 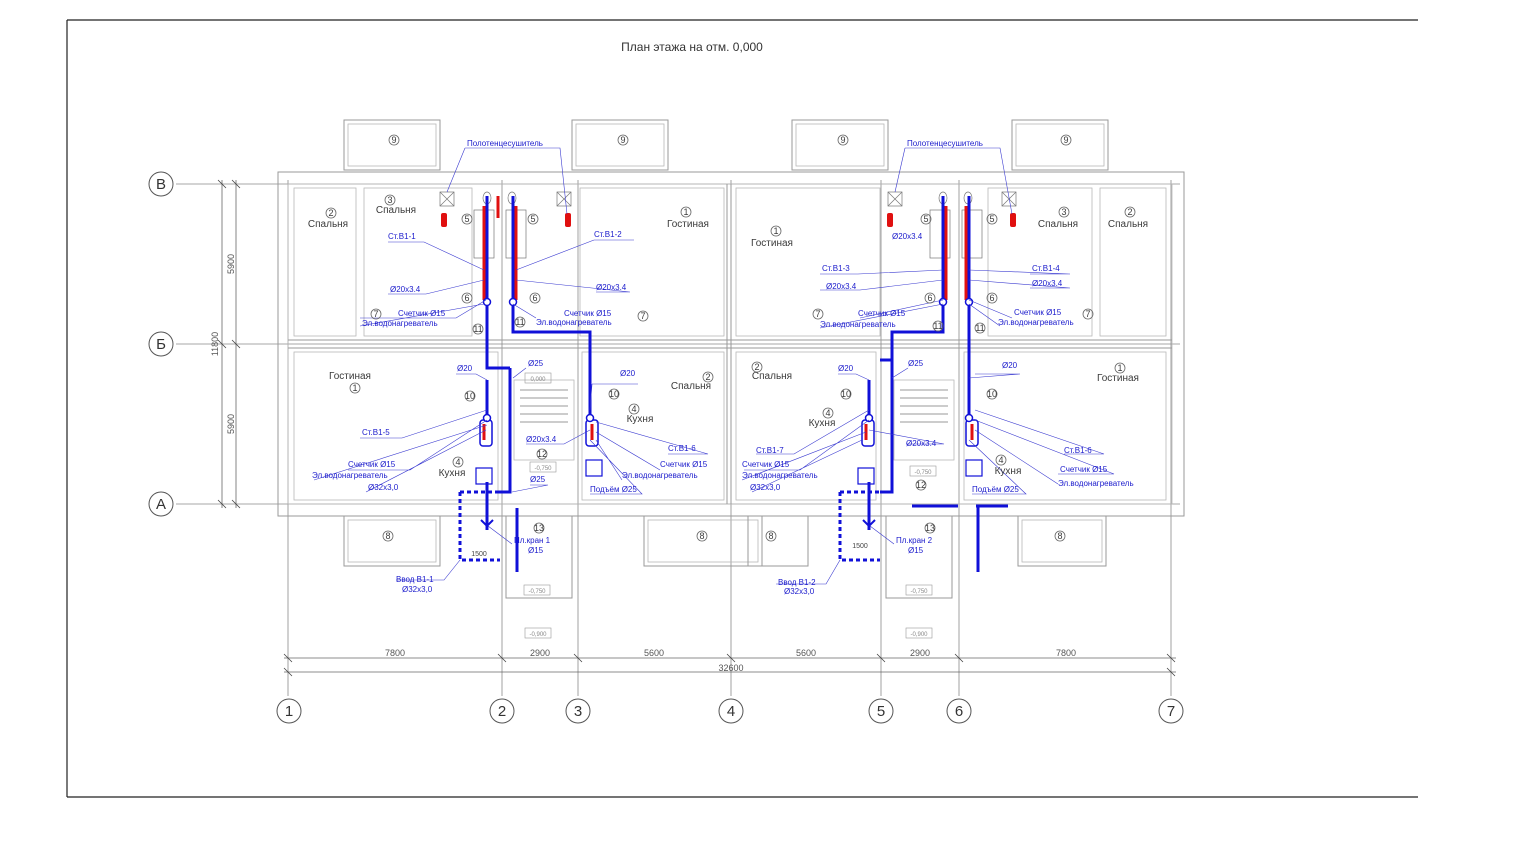 What do you see at coordinates (231, 424) in the screenshot?
I see `dim-left-bottom: 5900` at bounding box center [231, 424].